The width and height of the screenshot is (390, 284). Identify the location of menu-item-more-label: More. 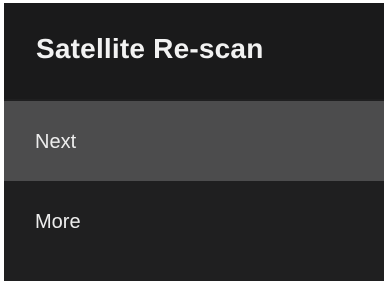
(58, 222).